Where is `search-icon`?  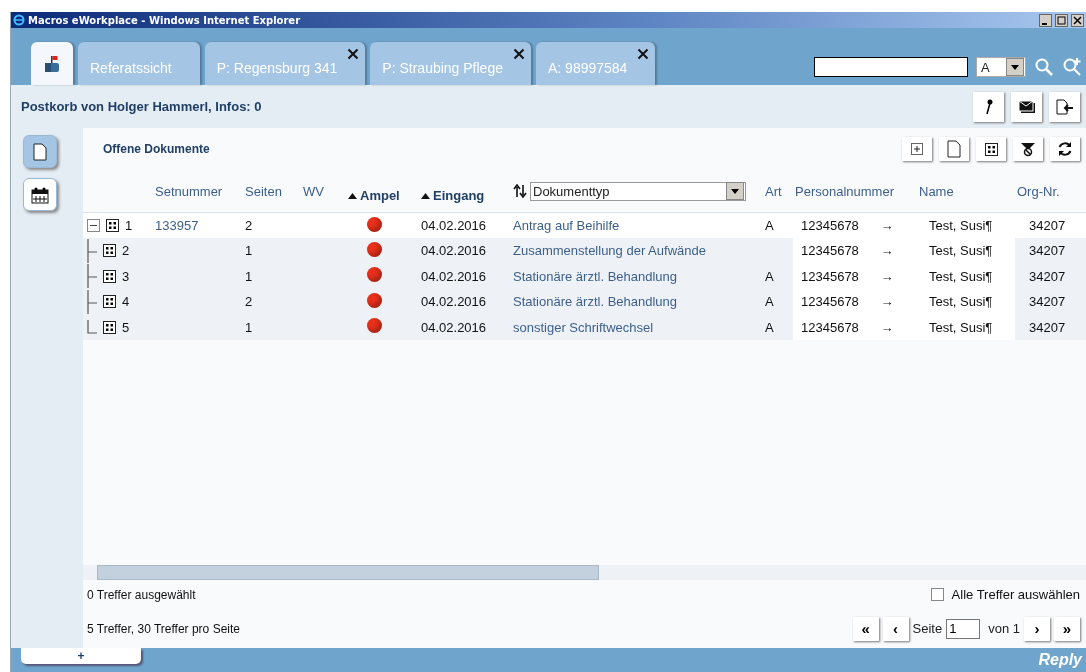
search-icon is located at coordinates (1044, 67).